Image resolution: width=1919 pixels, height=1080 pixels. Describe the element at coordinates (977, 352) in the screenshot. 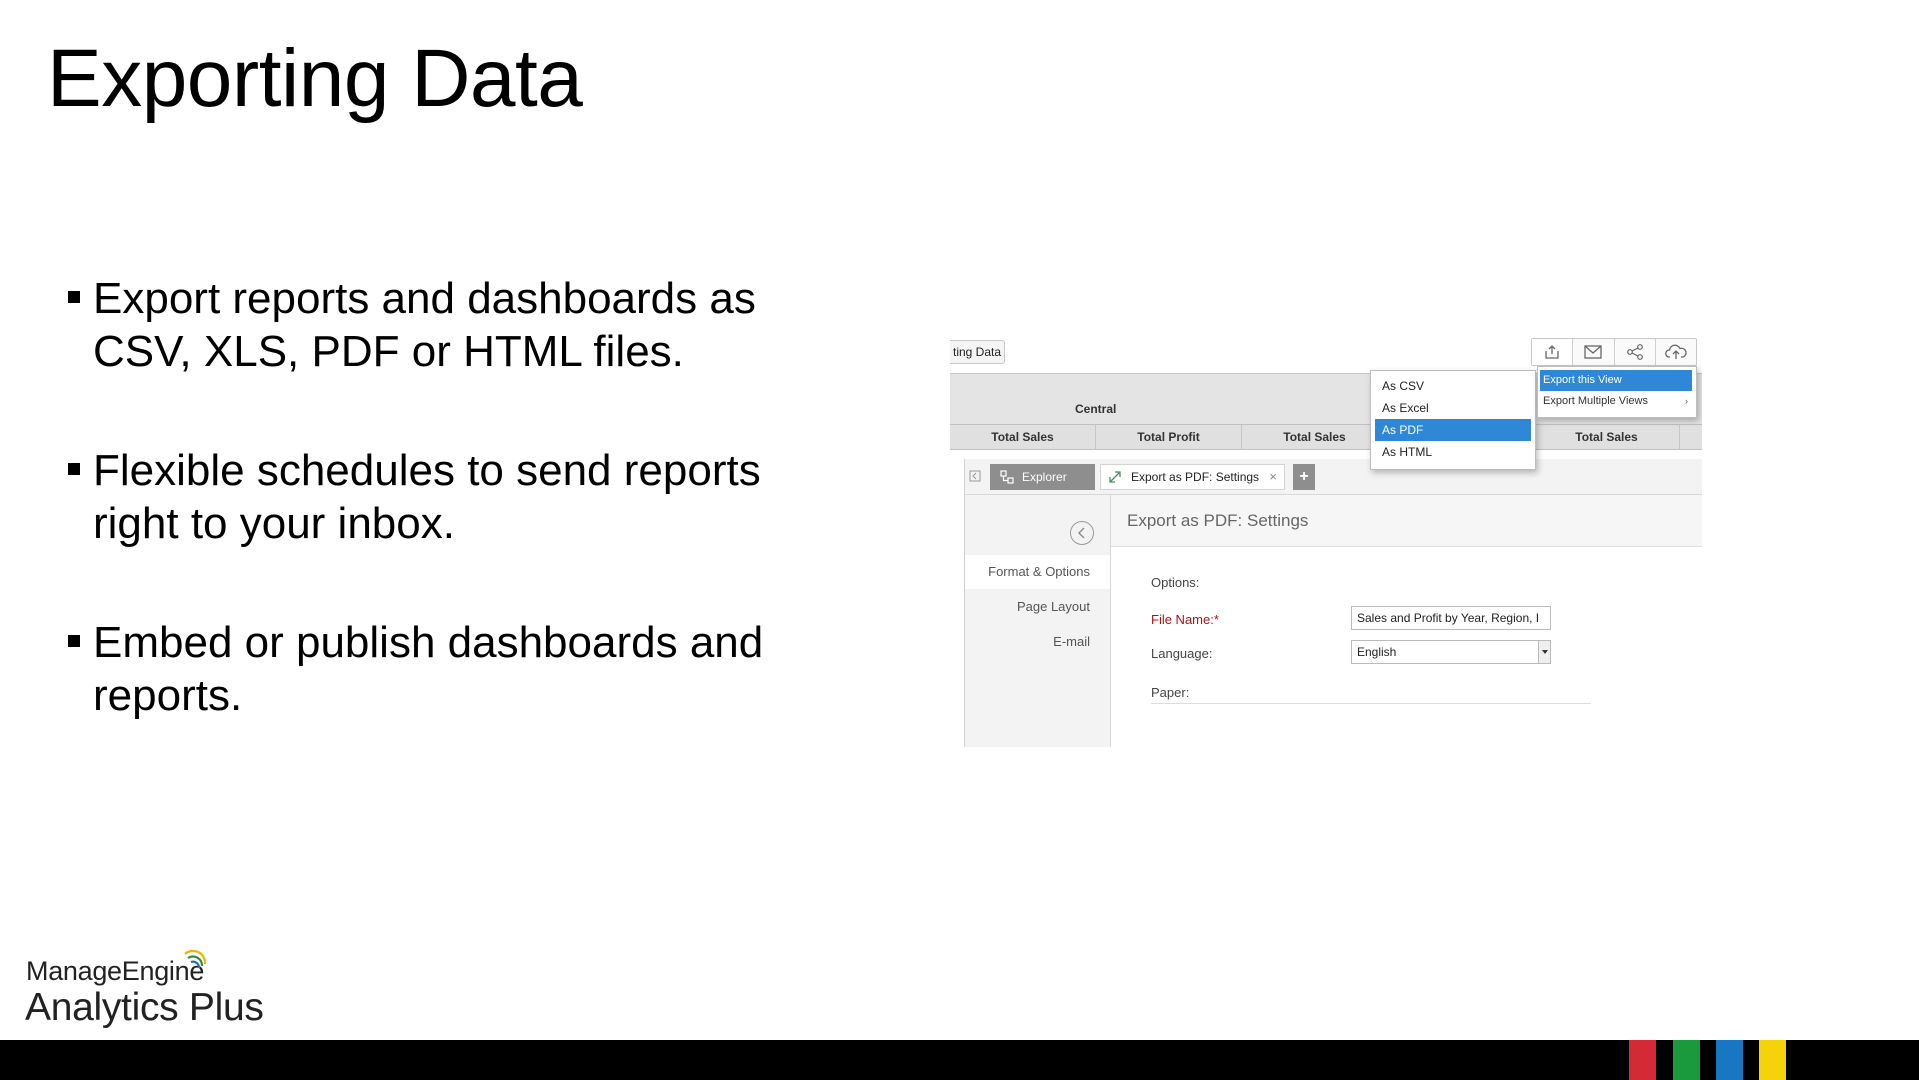

I see `report-tab: ting Data` at that location.